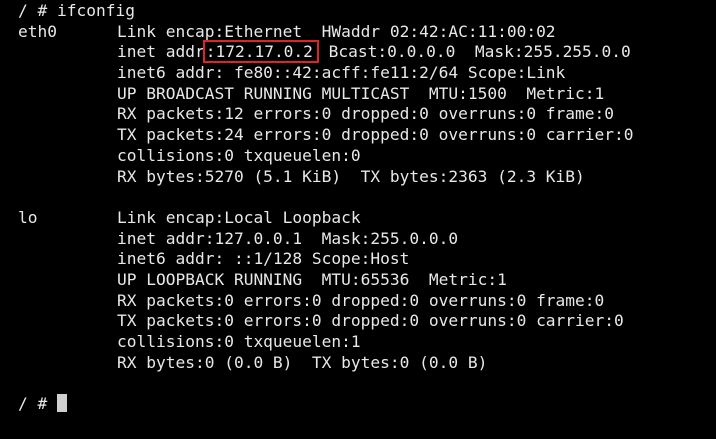 Image resolution: width=716 pixels, height=439 pixels. I want to click on lo-inet6: inet6 addr: ::1/128 Scope:Host, so click(263, 259).